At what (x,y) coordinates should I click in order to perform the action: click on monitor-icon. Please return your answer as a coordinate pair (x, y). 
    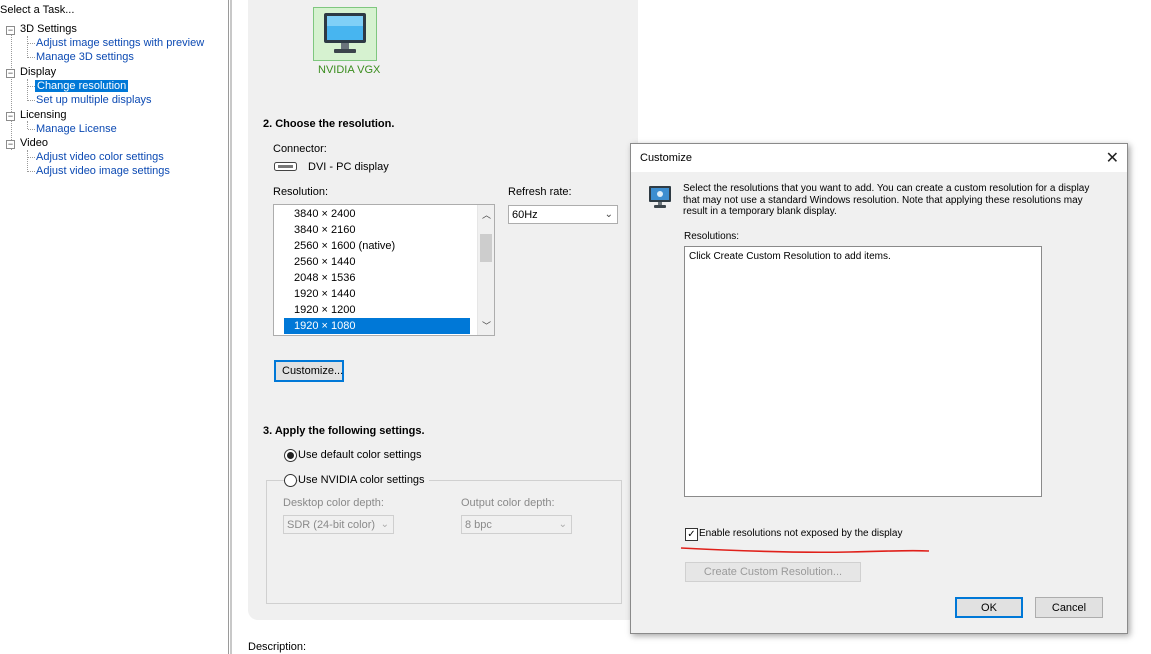
    Looking at the image, I should click on (345, 33).